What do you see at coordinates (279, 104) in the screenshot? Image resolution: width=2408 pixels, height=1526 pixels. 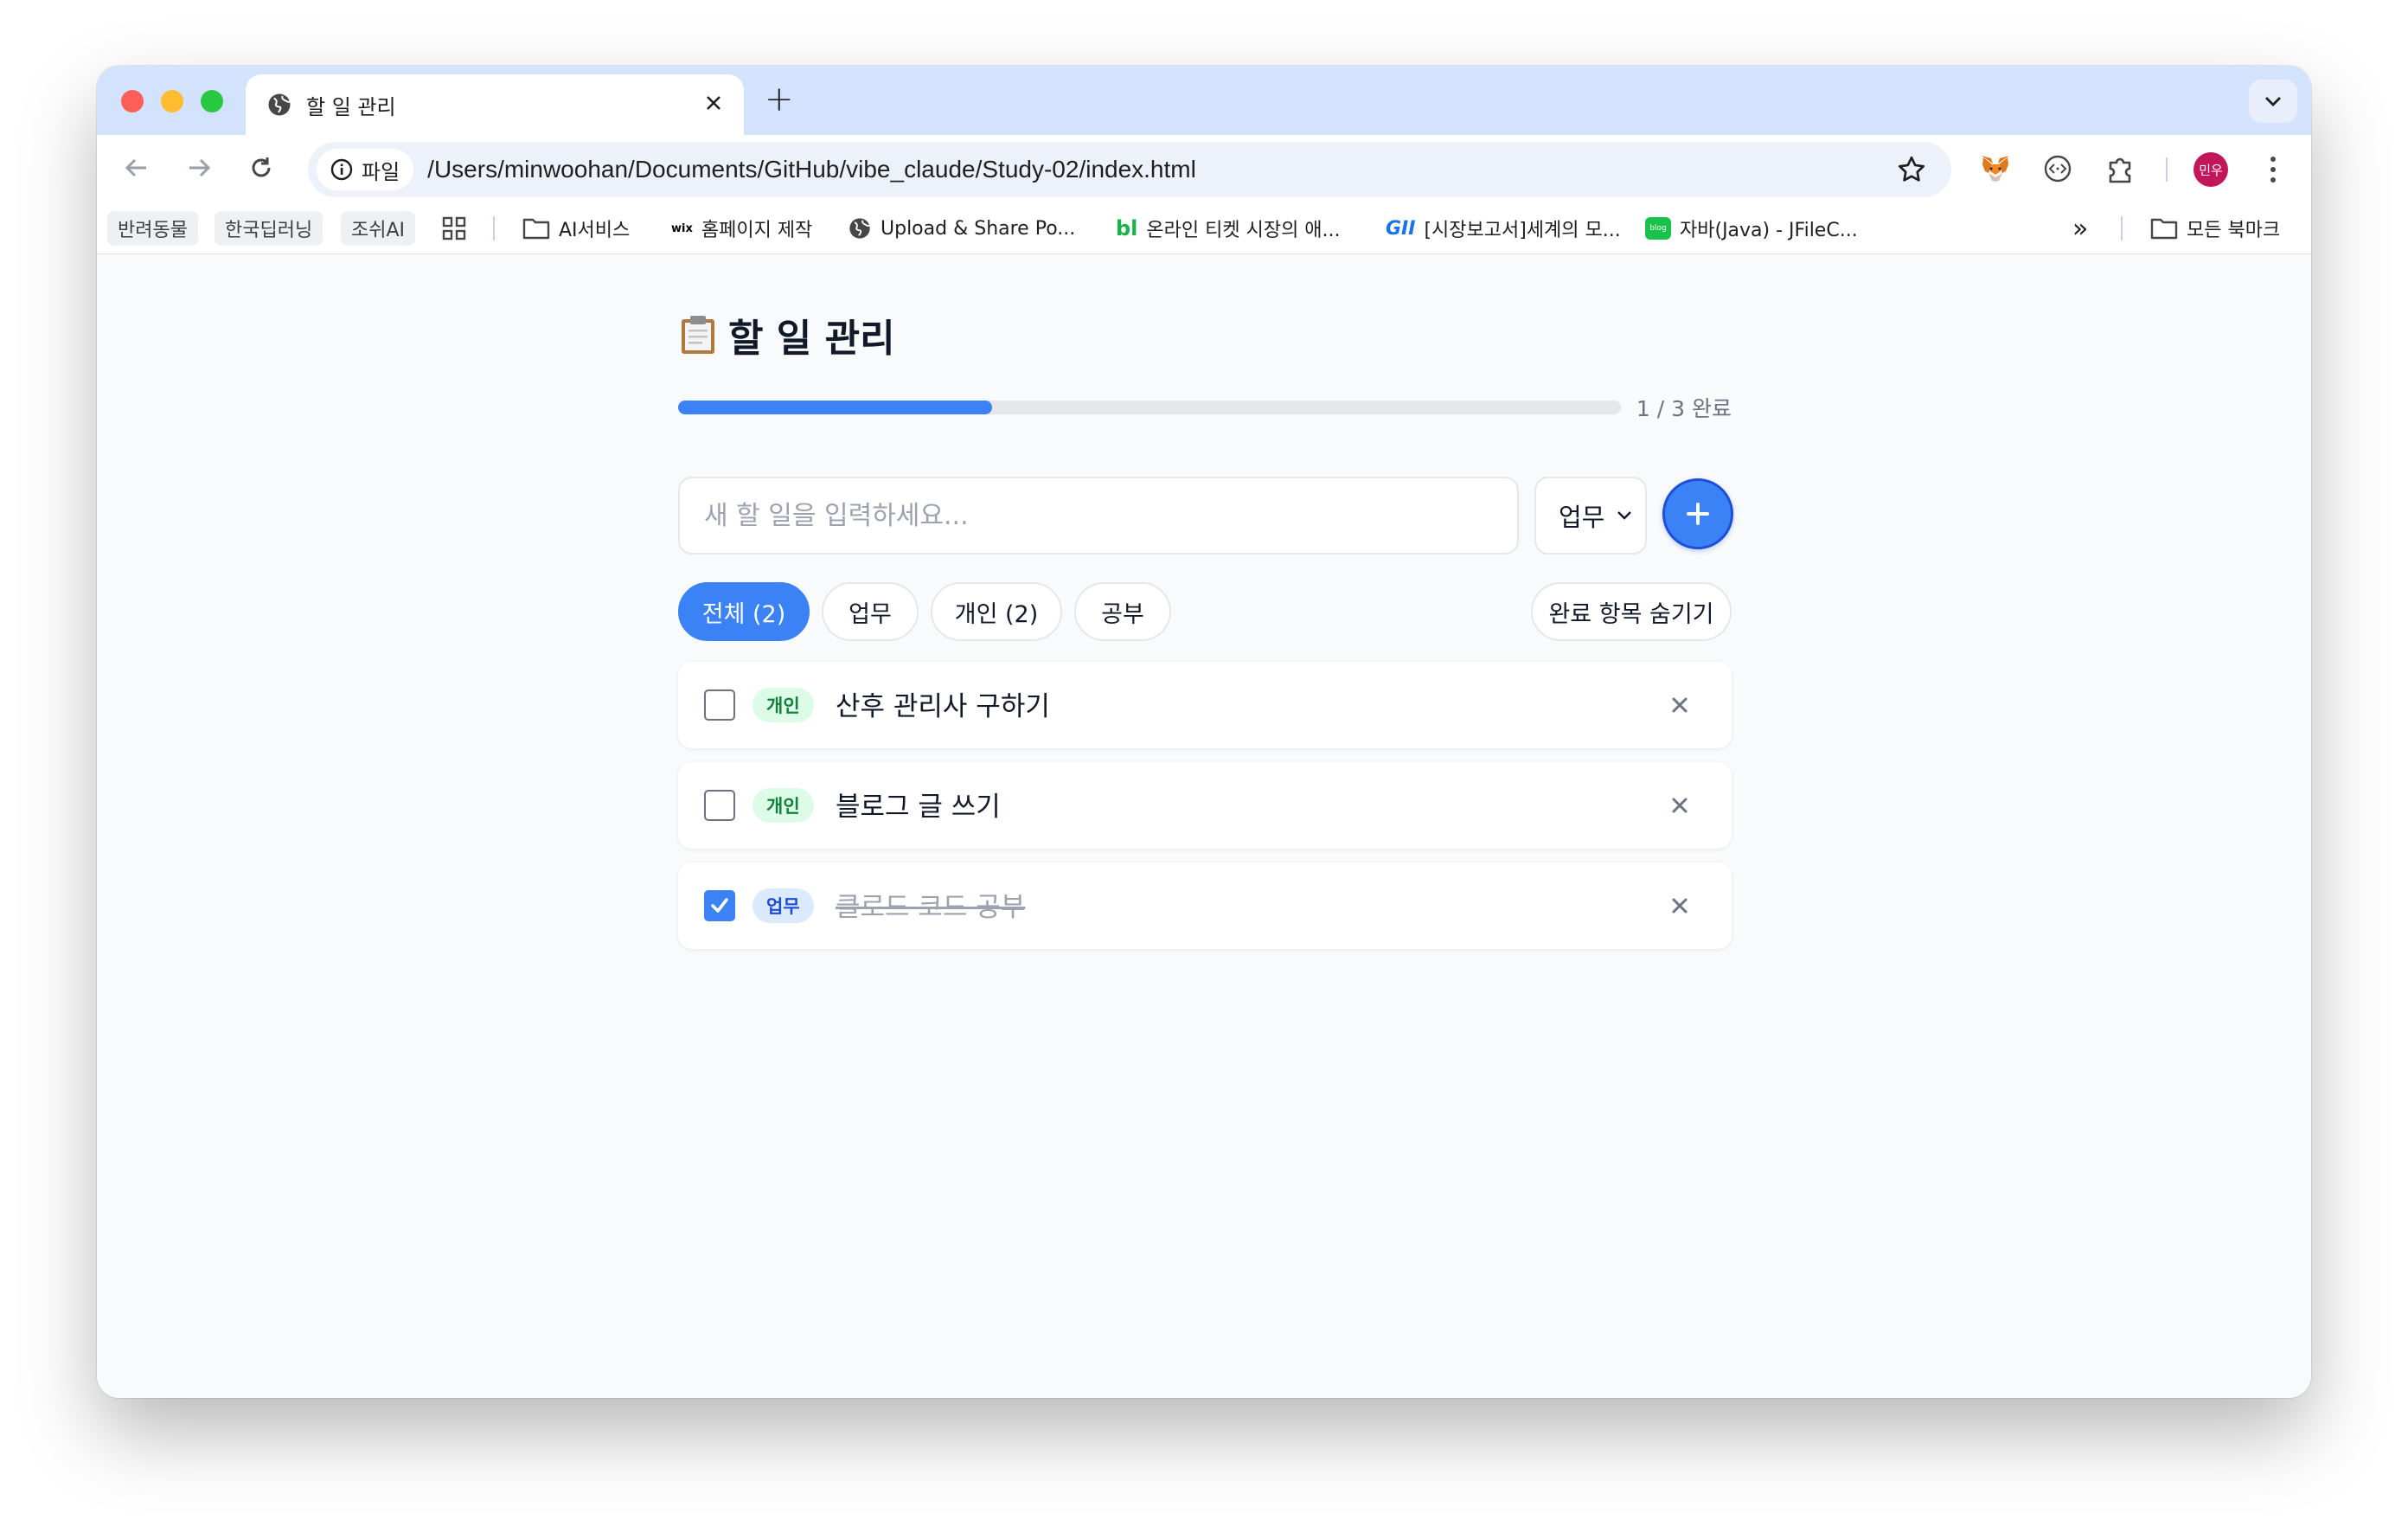 I see `globe-icon` at bounding box center [279, 104].